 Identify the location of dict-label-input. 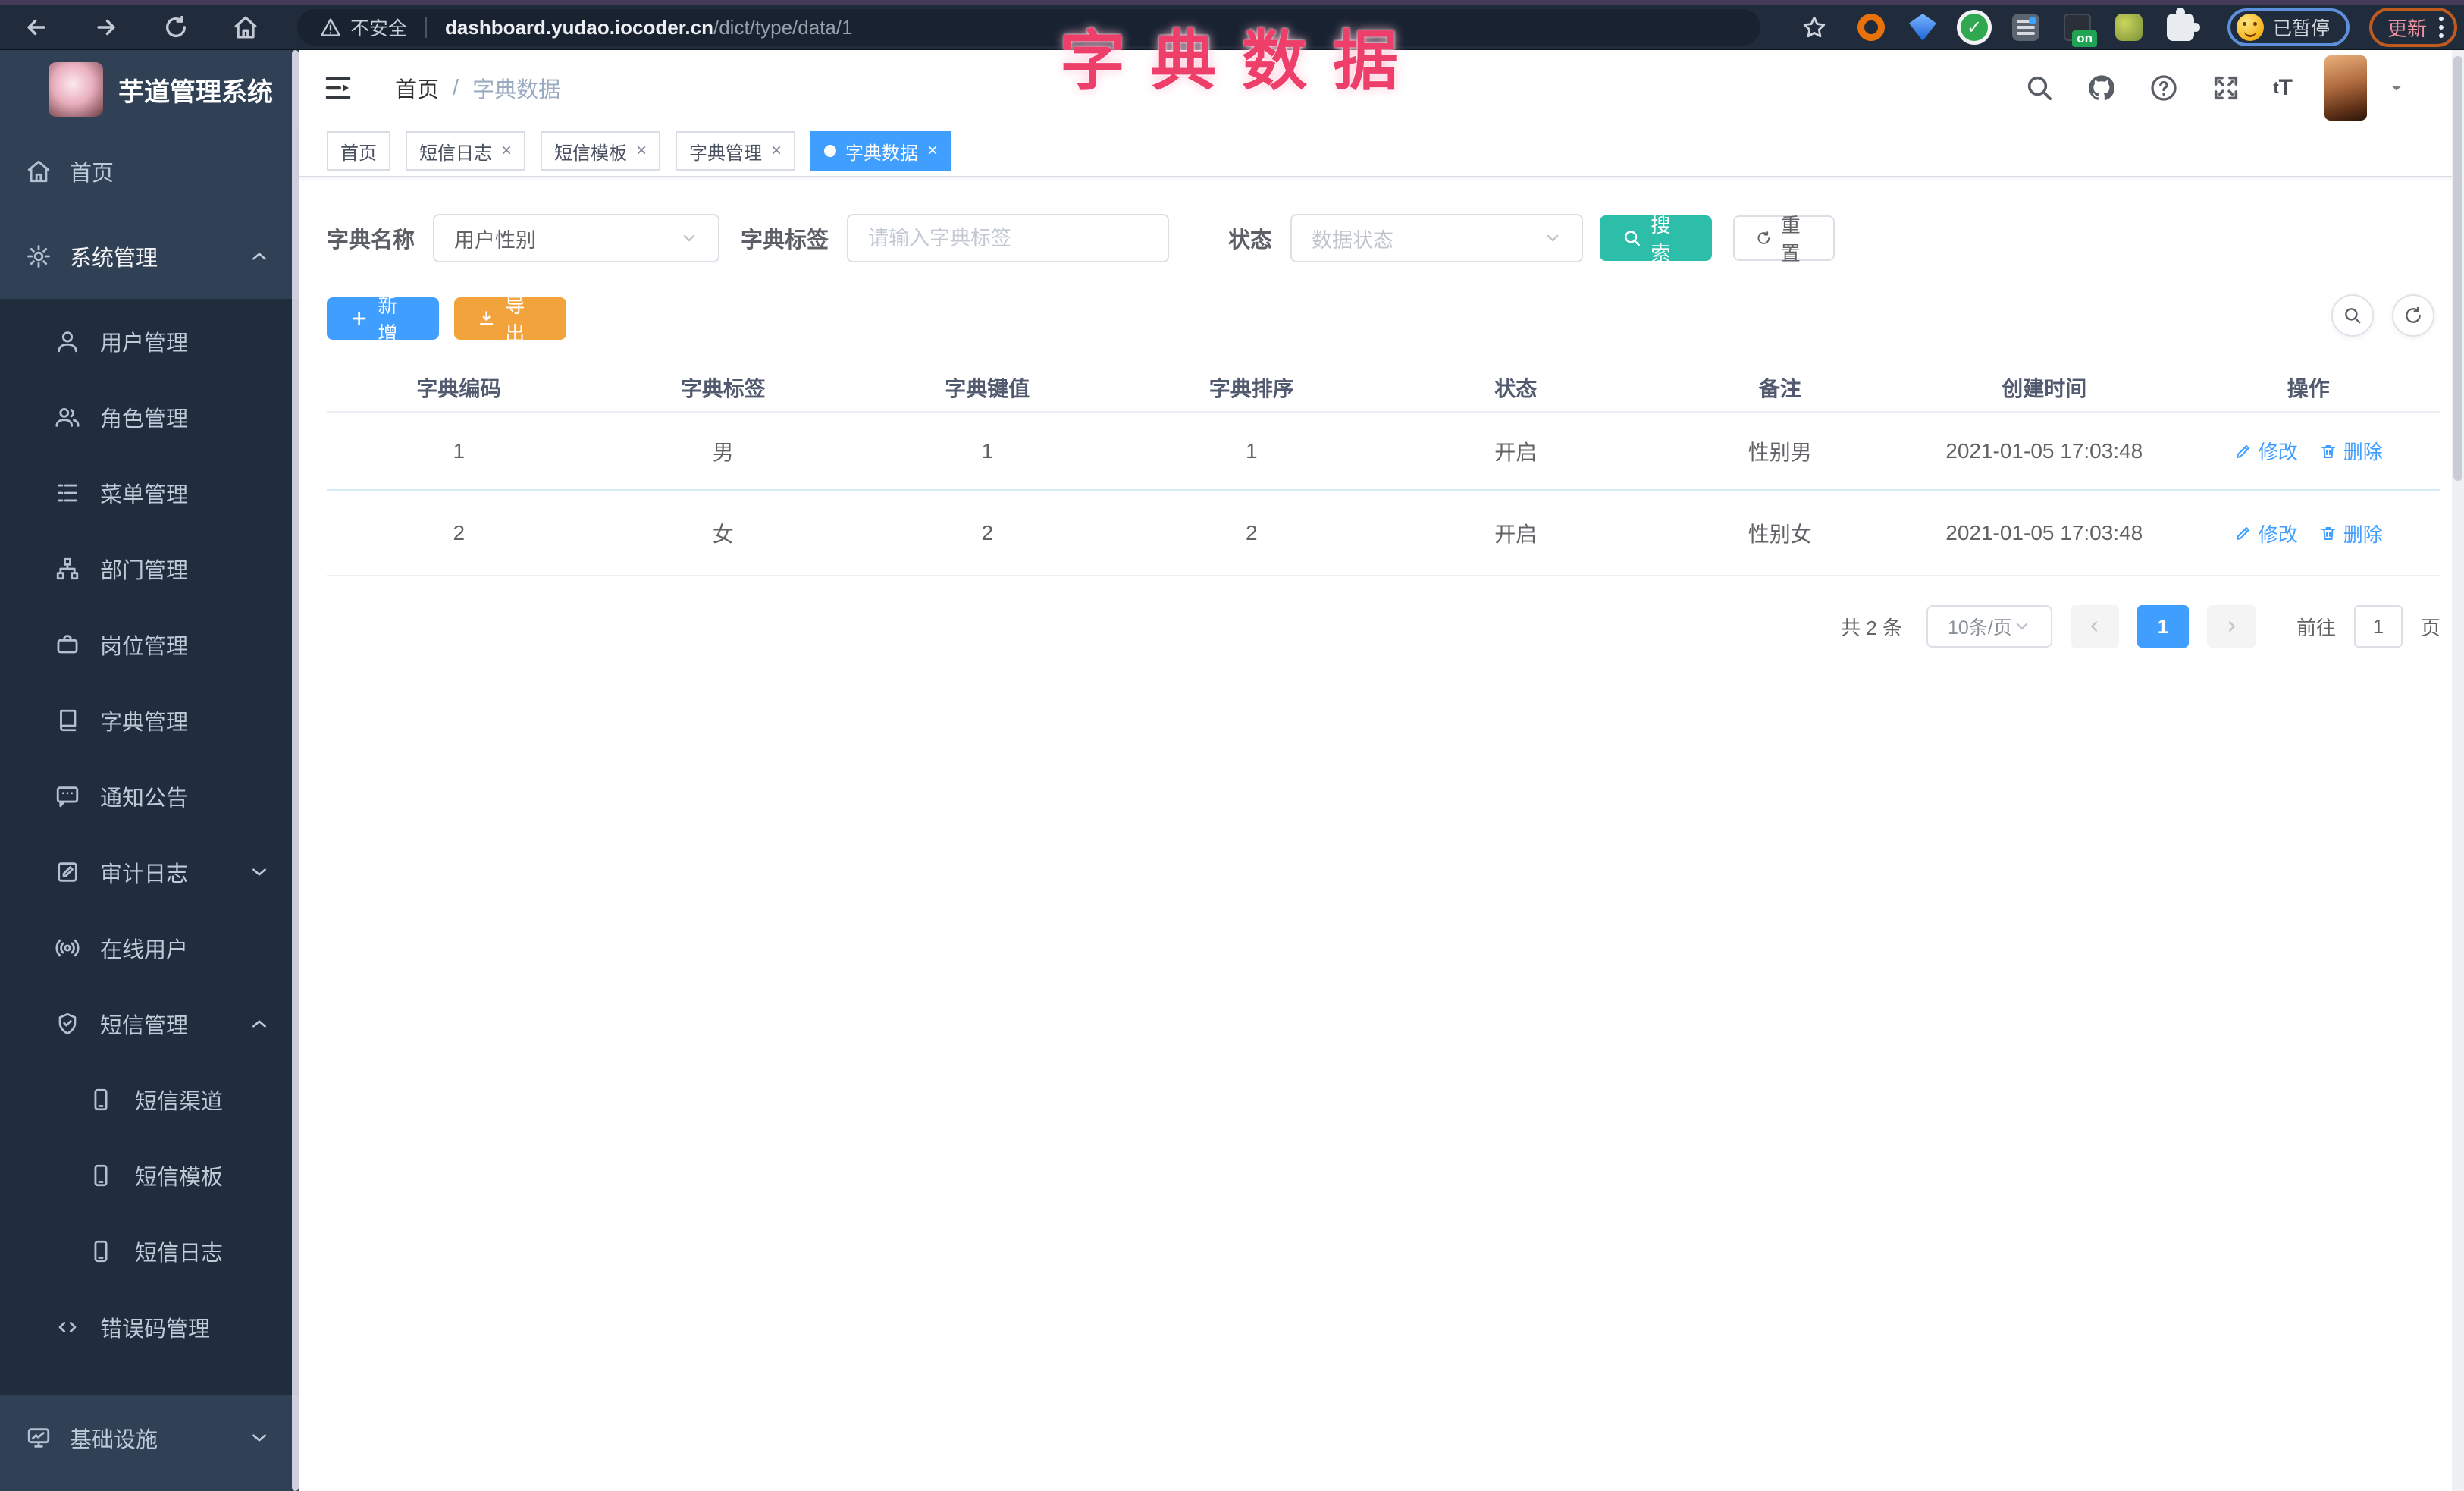
(1009, 238).